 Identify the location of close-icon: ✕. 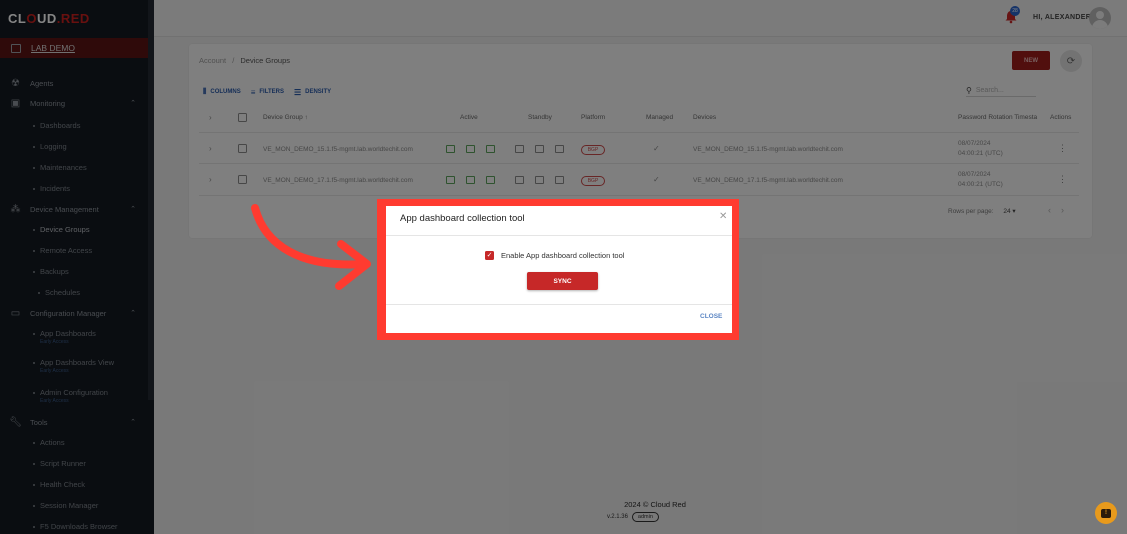
(723, 216).